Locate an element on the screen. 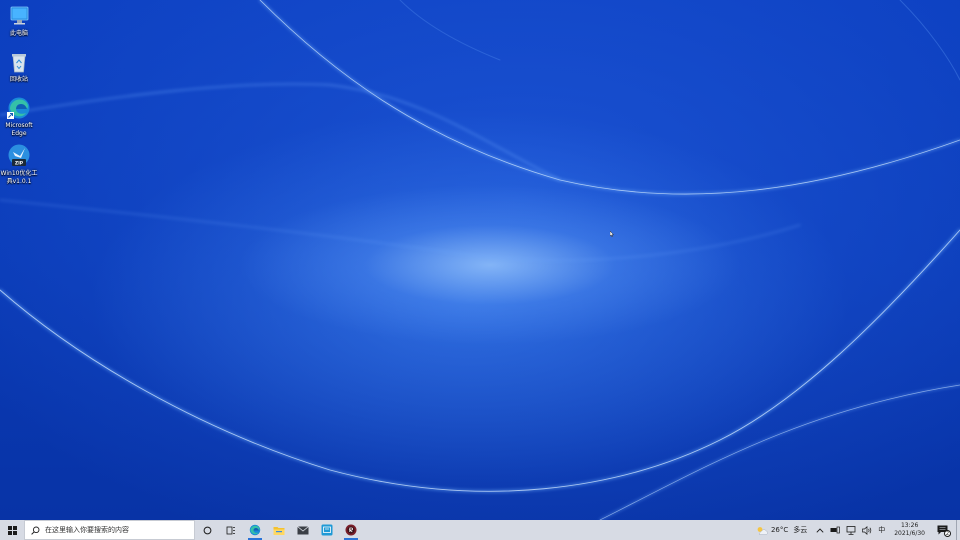 The width and height of the screenshot is (960, 540). taskbar-store-button is located at coordinates (327, 530).